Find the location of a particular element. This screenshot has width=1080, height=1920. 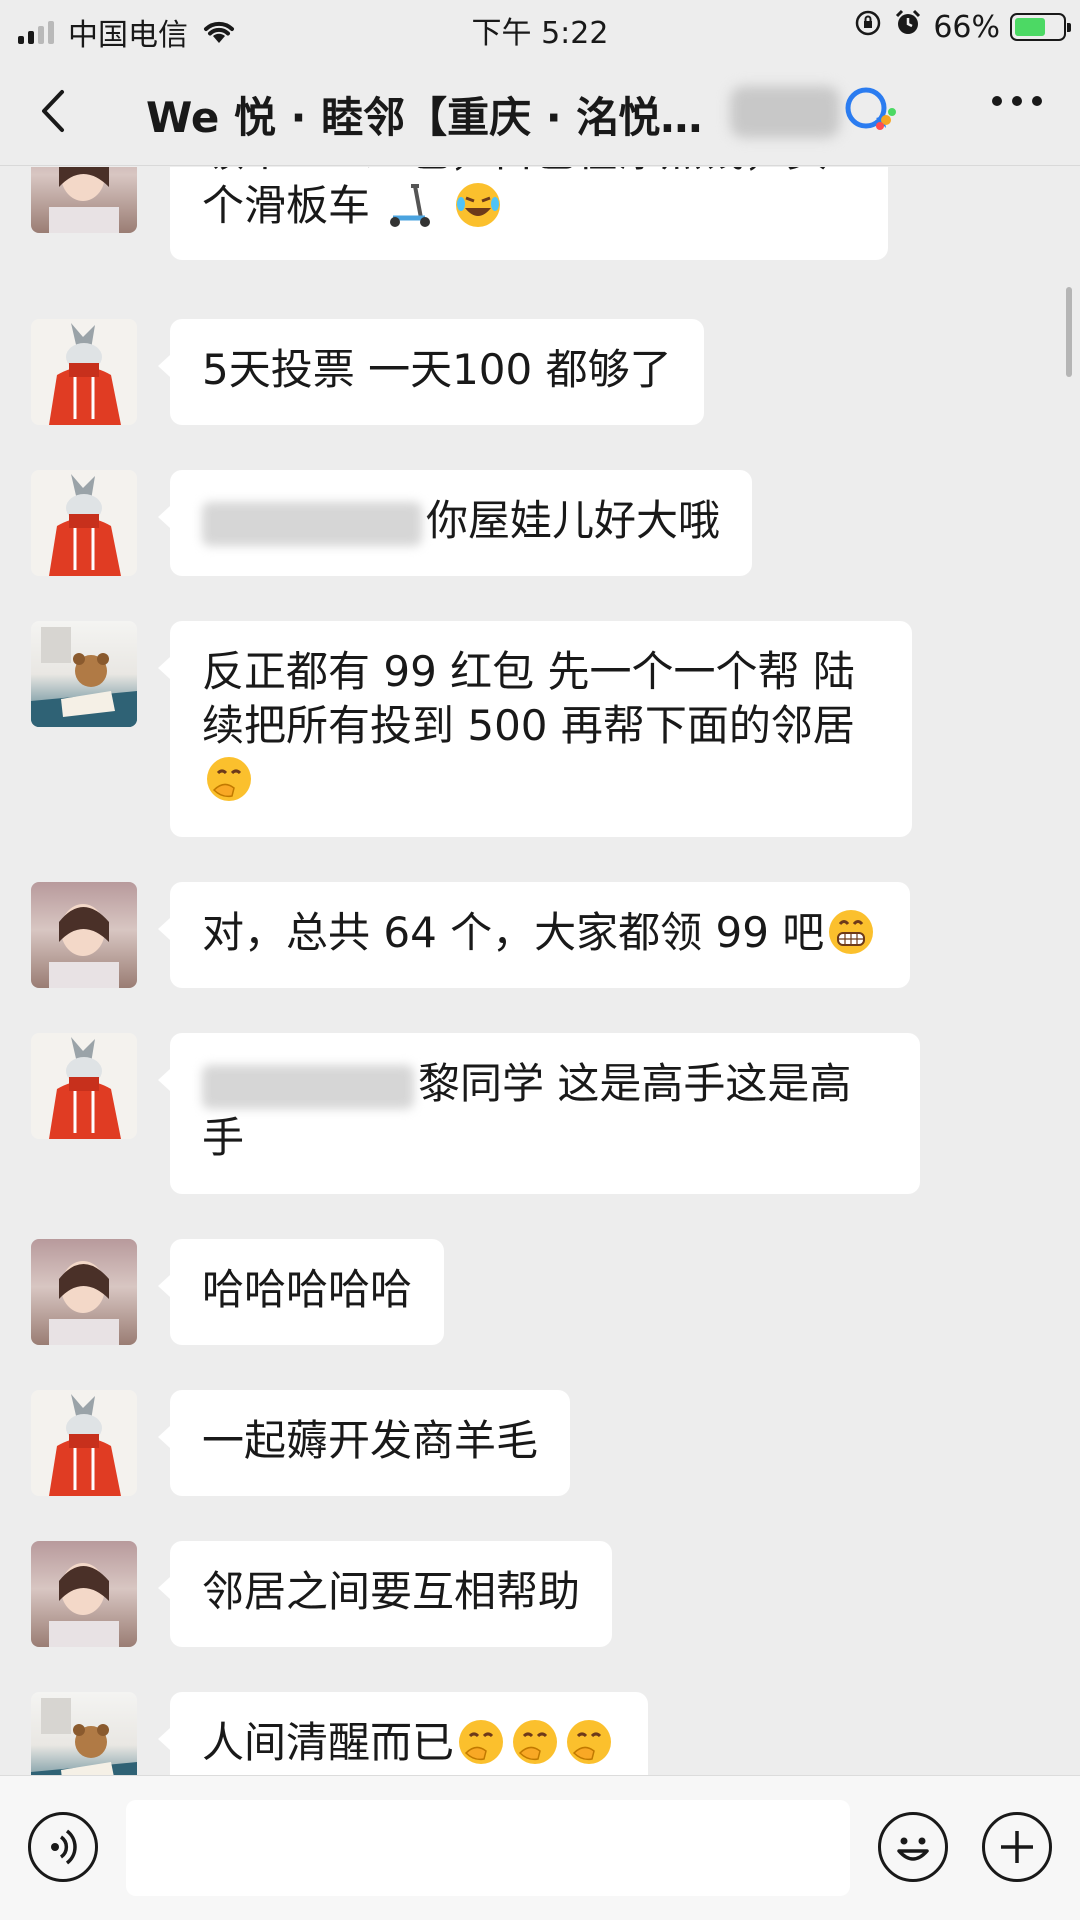

grinning-emoji is located at coordinates (851, 932).